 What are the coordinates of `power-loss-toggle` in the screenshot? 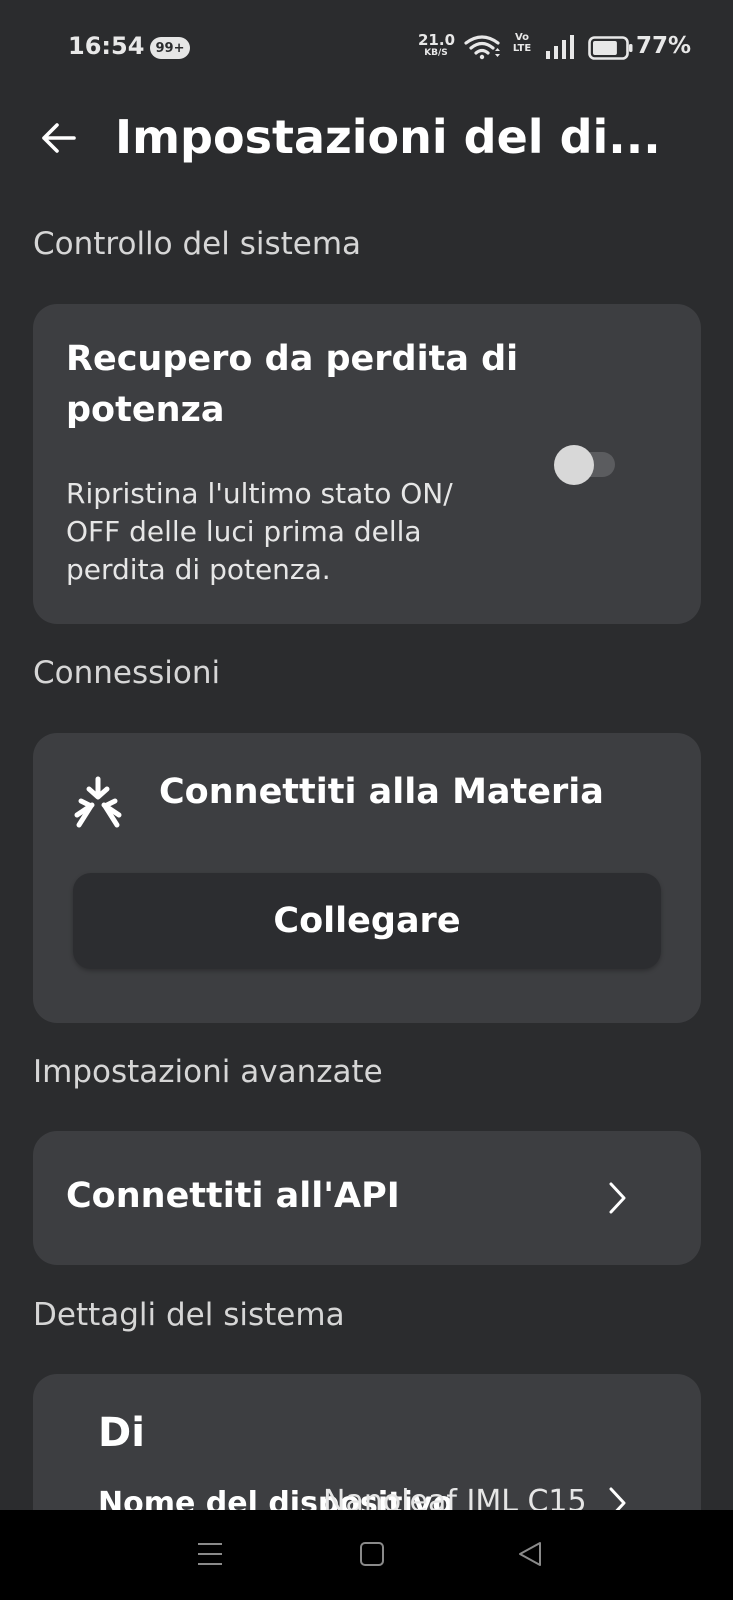 It's located at (584, 464).